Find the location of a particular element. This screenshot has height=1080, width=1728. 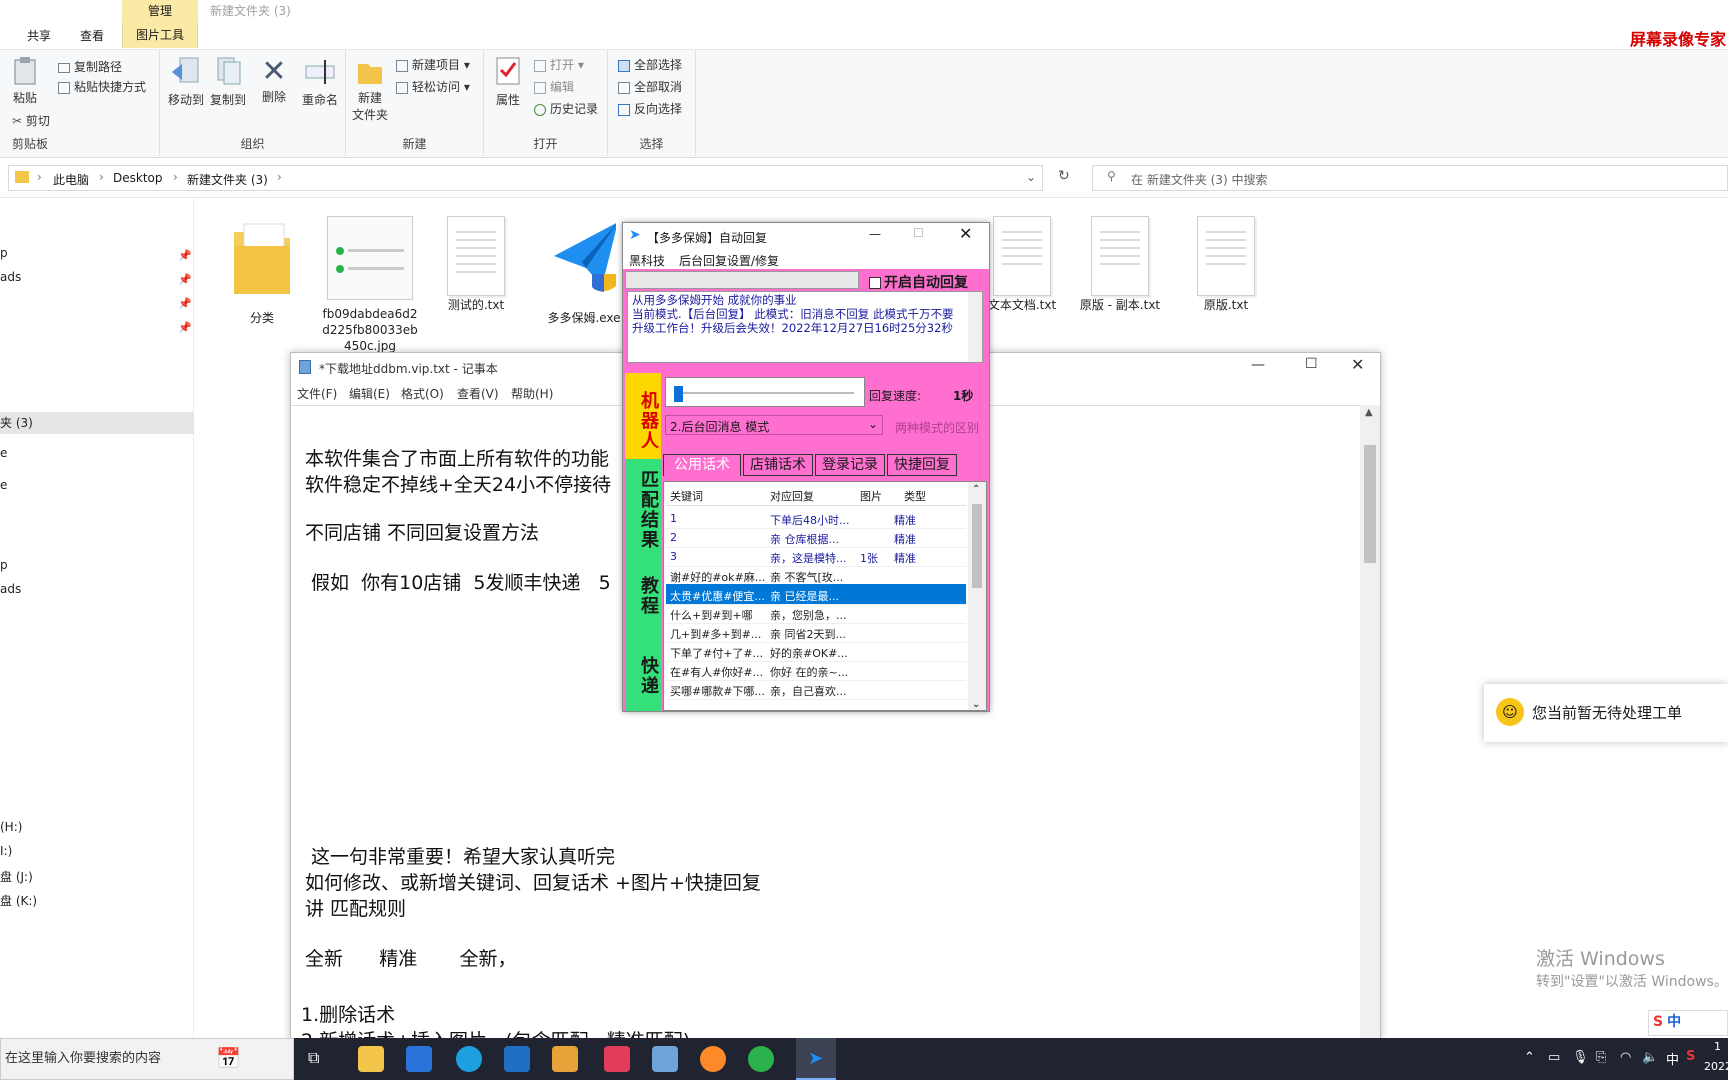

notepad-taskbar-icon is located at coordinates (665, 1059).